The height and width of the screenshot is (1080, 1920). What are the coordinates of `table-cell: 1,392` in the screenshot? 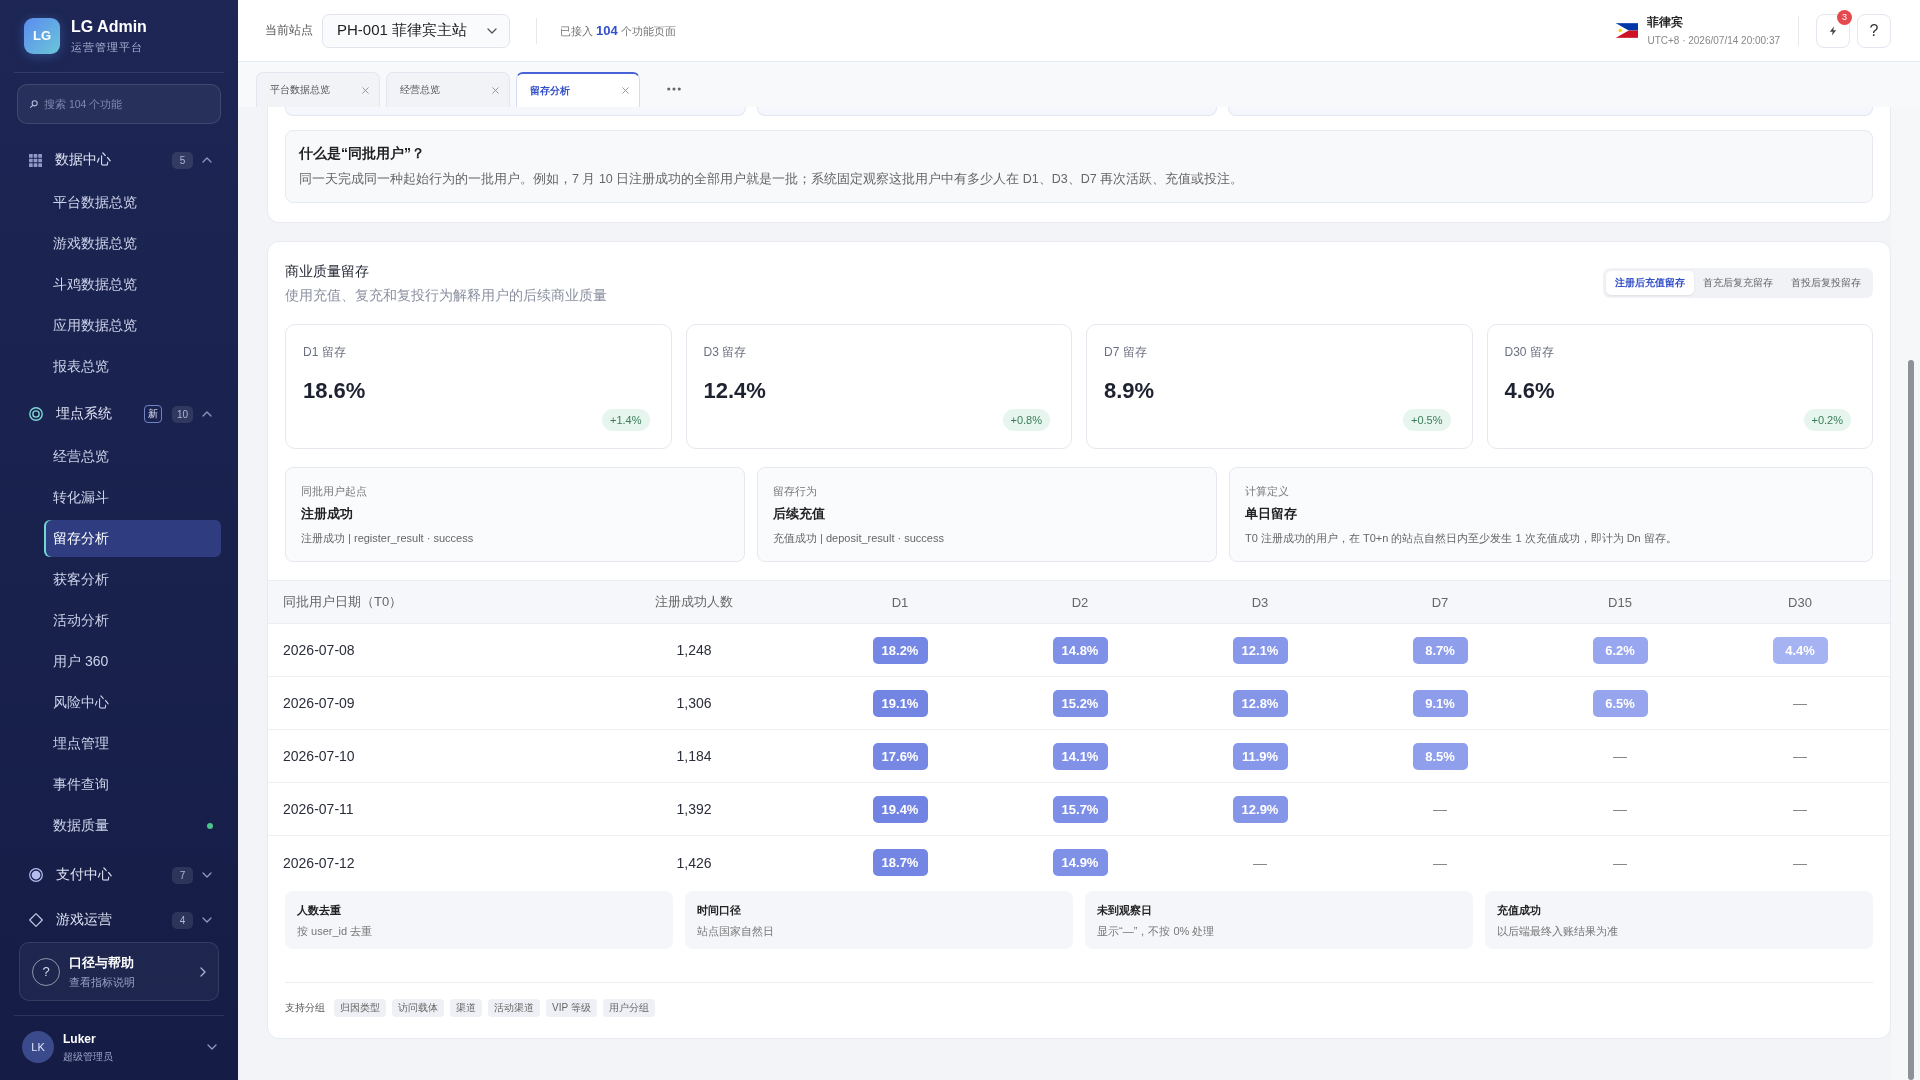 It's located at (694, 809).